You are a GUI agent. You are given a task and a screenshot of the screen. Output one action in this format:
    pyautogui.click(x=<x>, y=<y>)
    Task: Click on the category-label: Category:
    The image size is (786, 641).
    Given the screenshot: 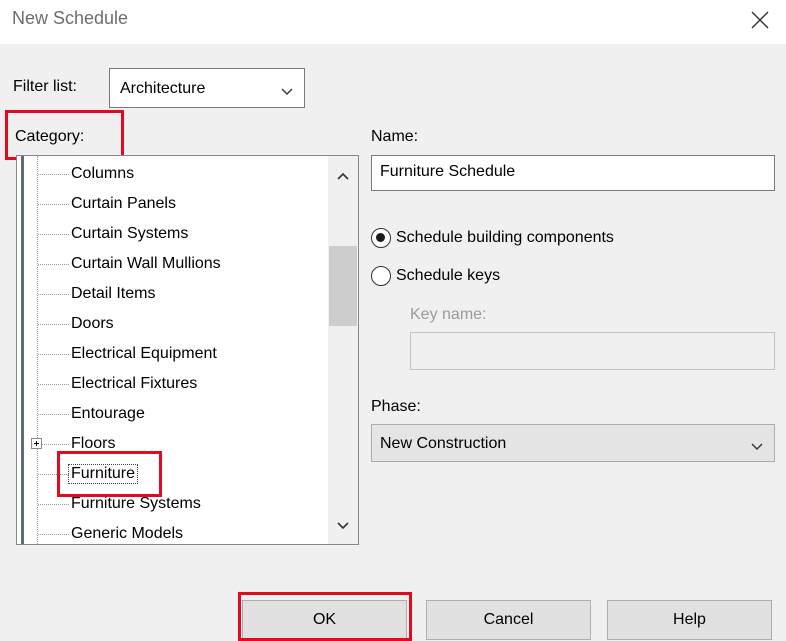 What is the action you would take?
    pyautogui.click(x=50, y=136)
    